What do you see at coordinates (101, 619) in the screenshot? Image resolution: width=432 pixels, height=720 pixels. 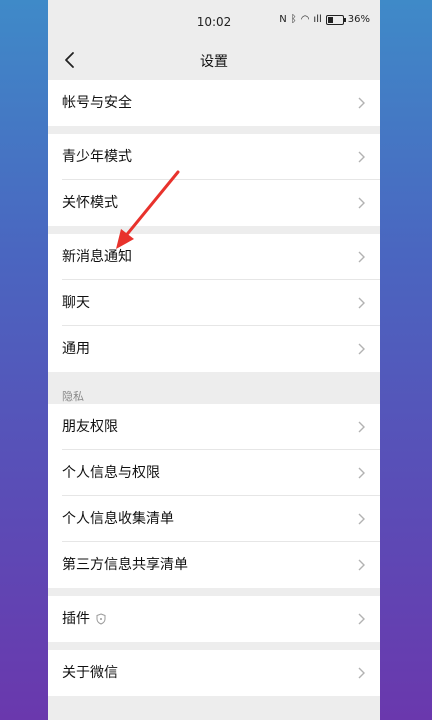 I see `shield-icon` at bounding box center [101, 619].